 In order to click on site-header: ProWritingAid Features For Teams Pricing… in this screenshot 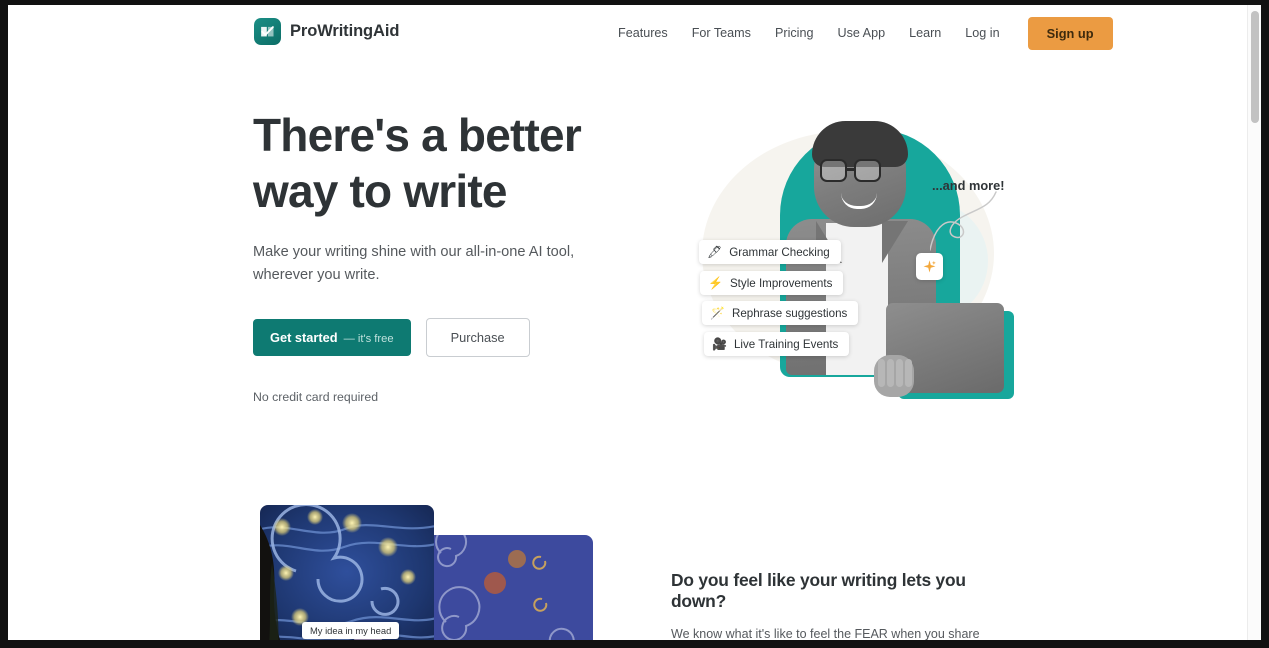, I will do `click(628, 33)`.